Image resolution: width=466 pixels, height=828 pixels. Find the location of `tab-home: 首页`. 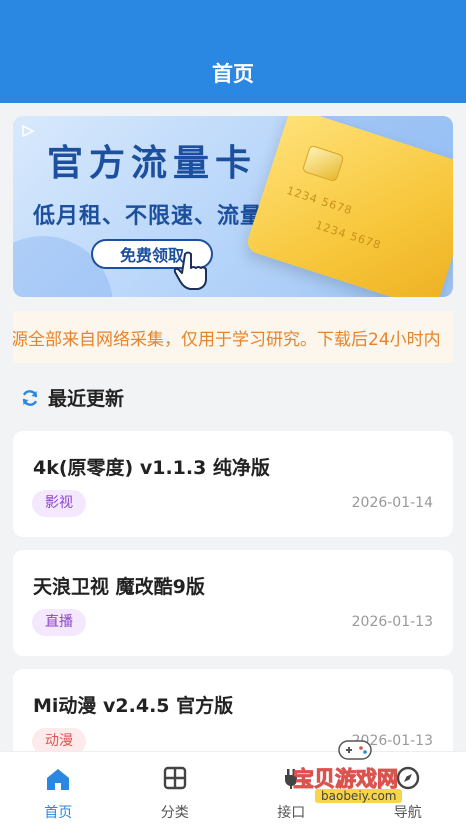

tab-home: 首页 is located at coordinates (58, 790).